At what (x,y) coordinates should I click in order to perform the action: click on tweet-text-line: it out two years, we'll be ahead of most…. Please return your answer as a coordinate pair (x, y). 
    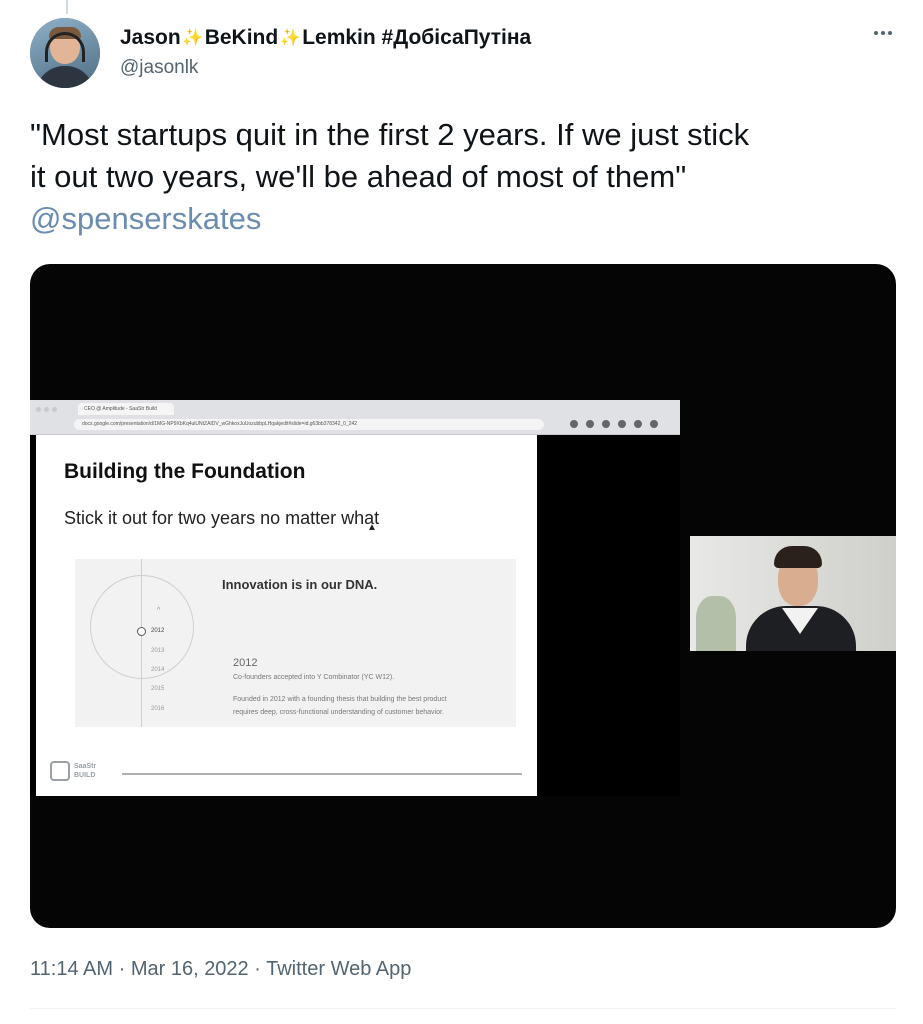
    Looking at the image, I should click on (358, 176).